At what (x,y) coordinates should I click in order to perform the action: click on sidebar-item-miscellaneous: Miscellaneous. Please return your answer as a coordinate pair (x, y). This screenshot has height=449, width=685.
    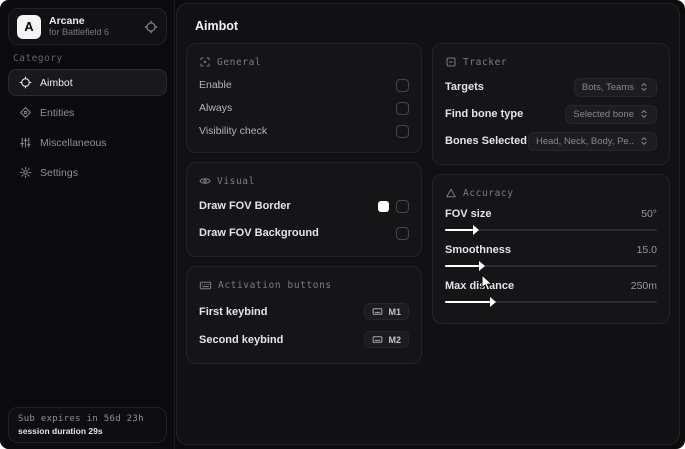
    Looking at the image, I should click on (87, 142).